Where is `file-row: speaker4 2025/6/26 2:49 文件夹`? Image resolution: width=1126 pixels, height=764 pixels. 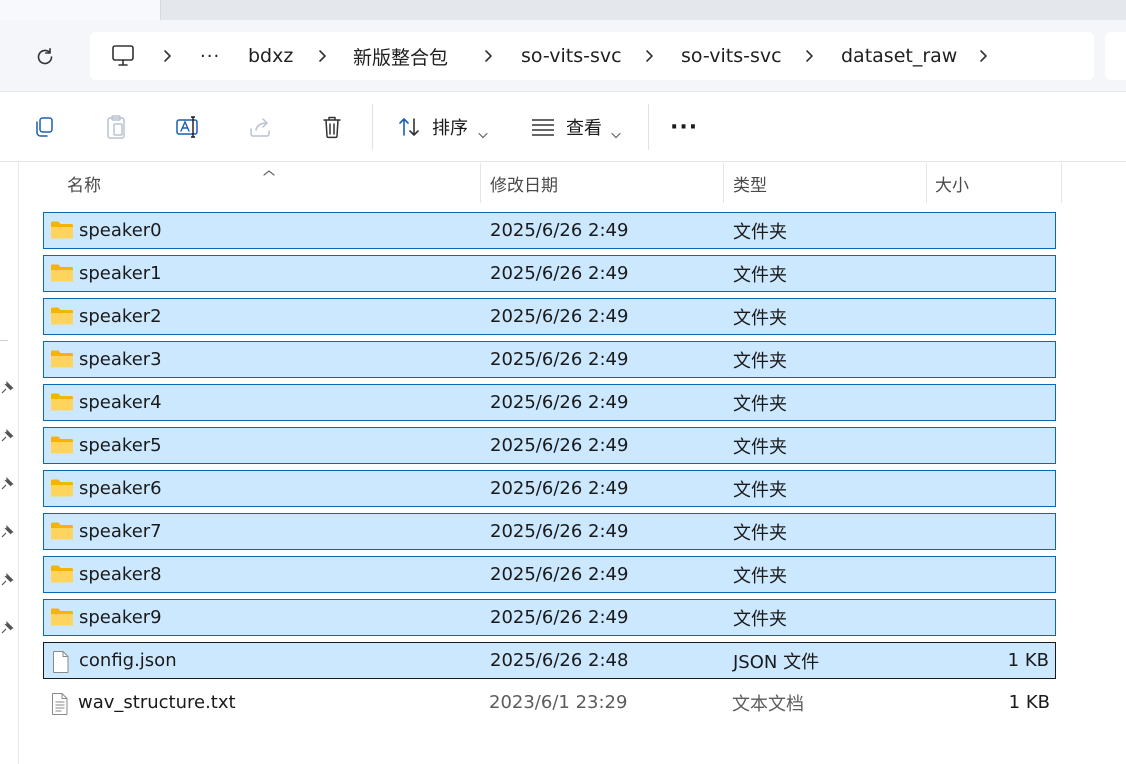
file-row: speaker4 2025/6/26 2:49 文件夹 is located at coordinates (549, 402).